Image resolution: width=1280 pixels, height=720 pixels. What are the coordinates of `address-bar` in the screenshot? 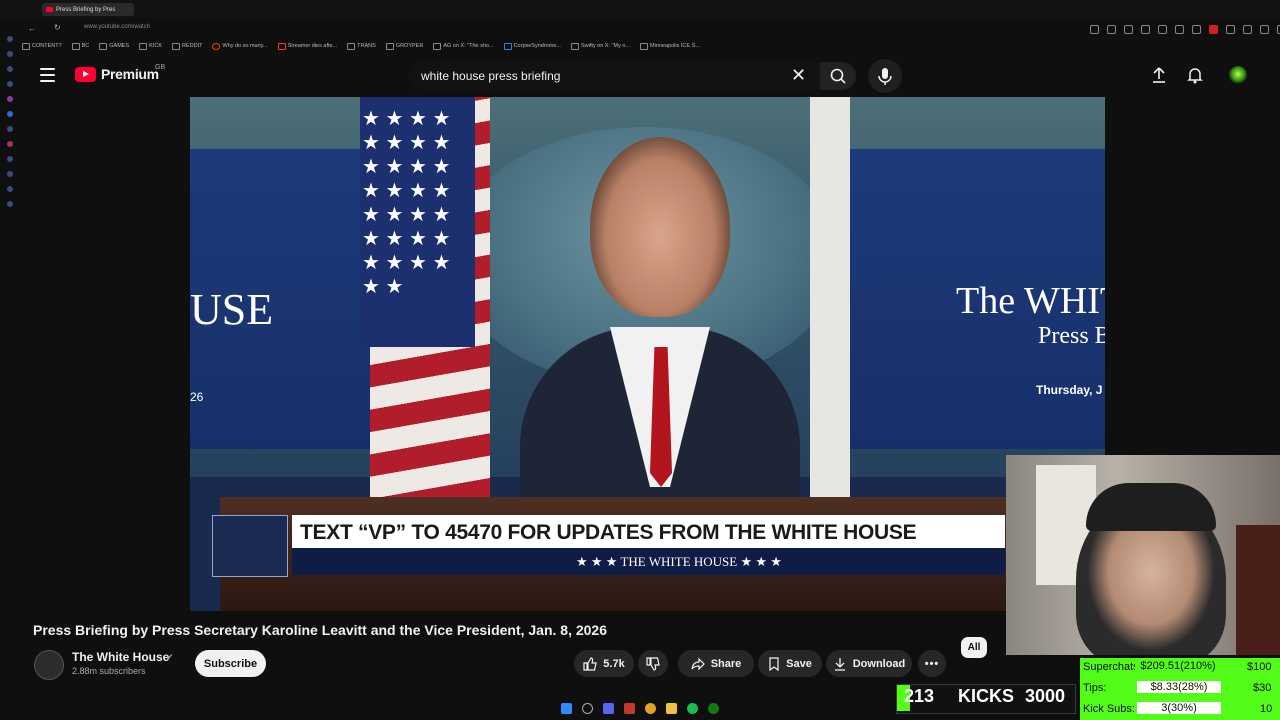 It's located at (640, 29).